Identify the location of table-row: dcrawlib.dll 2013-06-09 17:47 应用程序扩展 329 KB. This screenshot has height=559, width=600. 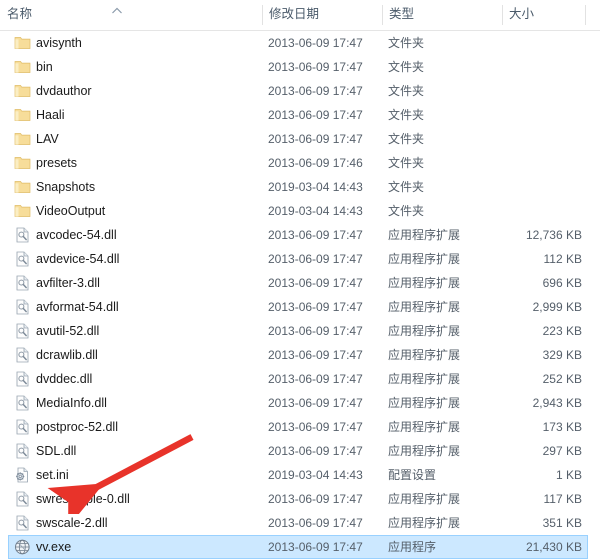
(300, 355).